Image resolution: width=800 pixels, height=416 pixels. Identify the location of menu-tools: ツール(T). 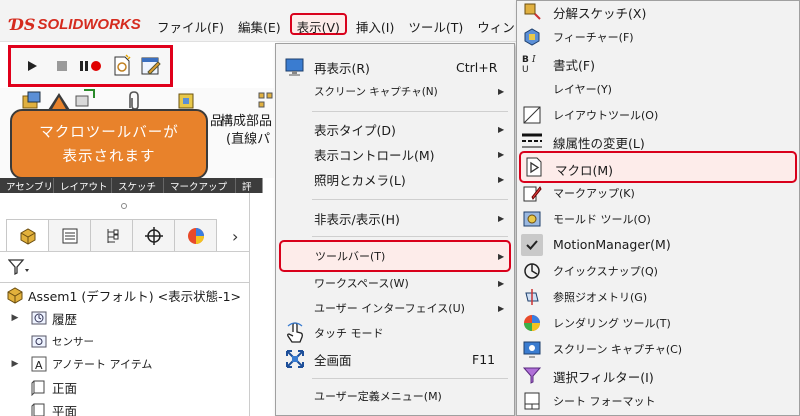
(435, 24).